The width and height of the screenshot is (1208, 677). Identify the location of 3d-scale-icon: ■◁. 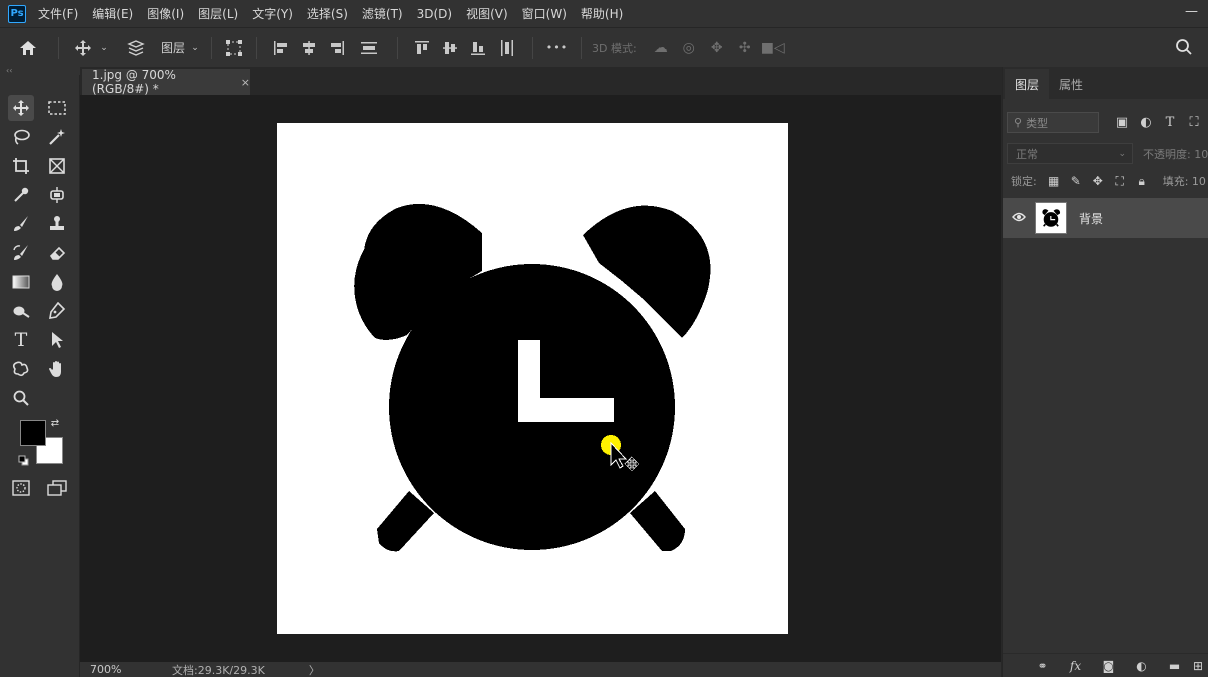
(773, 48).